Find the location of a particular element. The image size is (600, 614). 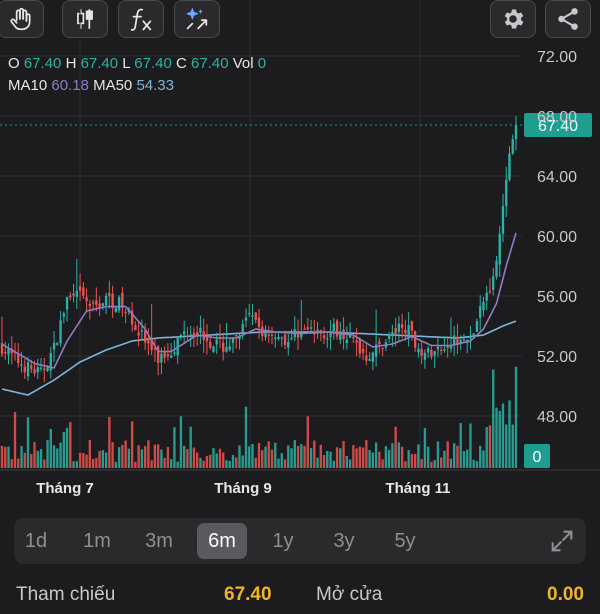

volume-label: Vol is located at coordinates (243, 63).